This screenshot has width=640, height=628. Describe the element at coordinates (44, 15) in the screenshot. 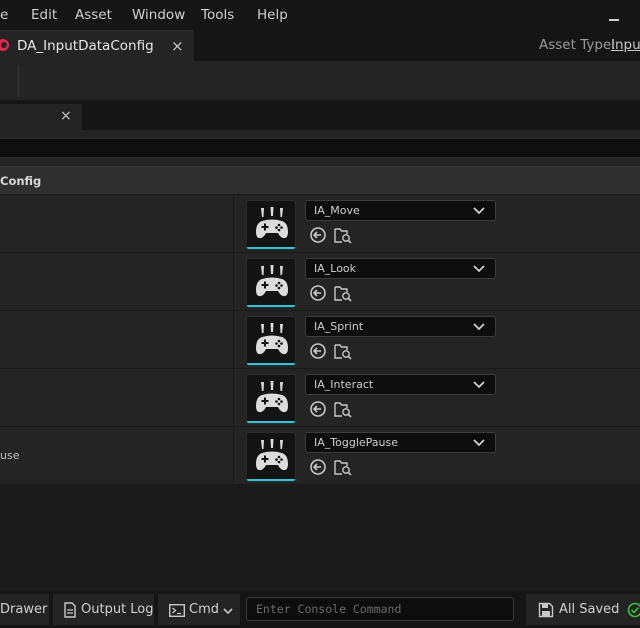

I see `menu-edit: Edit` at that location.